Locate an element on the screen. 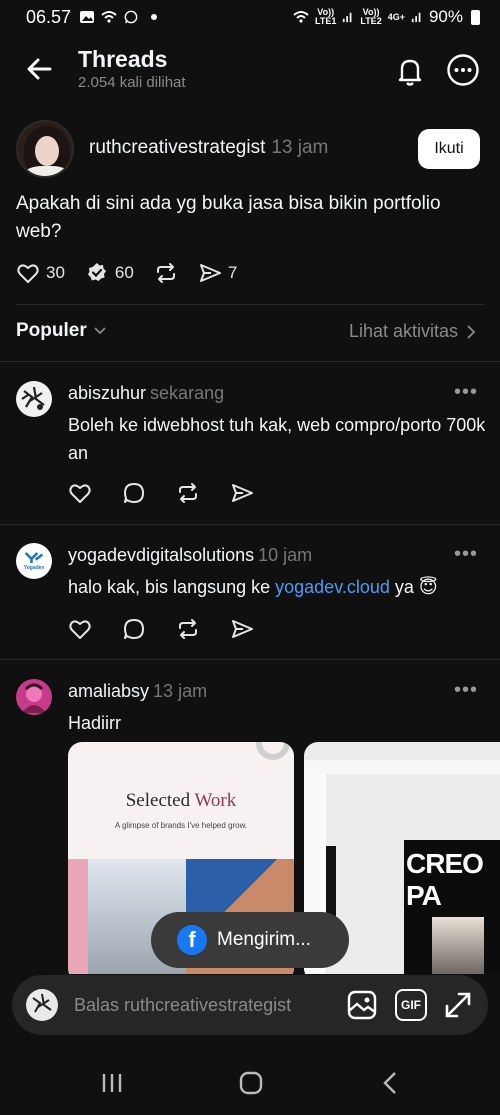 The width and height of the screenshot is (500, 1115). system-nav-bar is located at coordinates (250, 1082).